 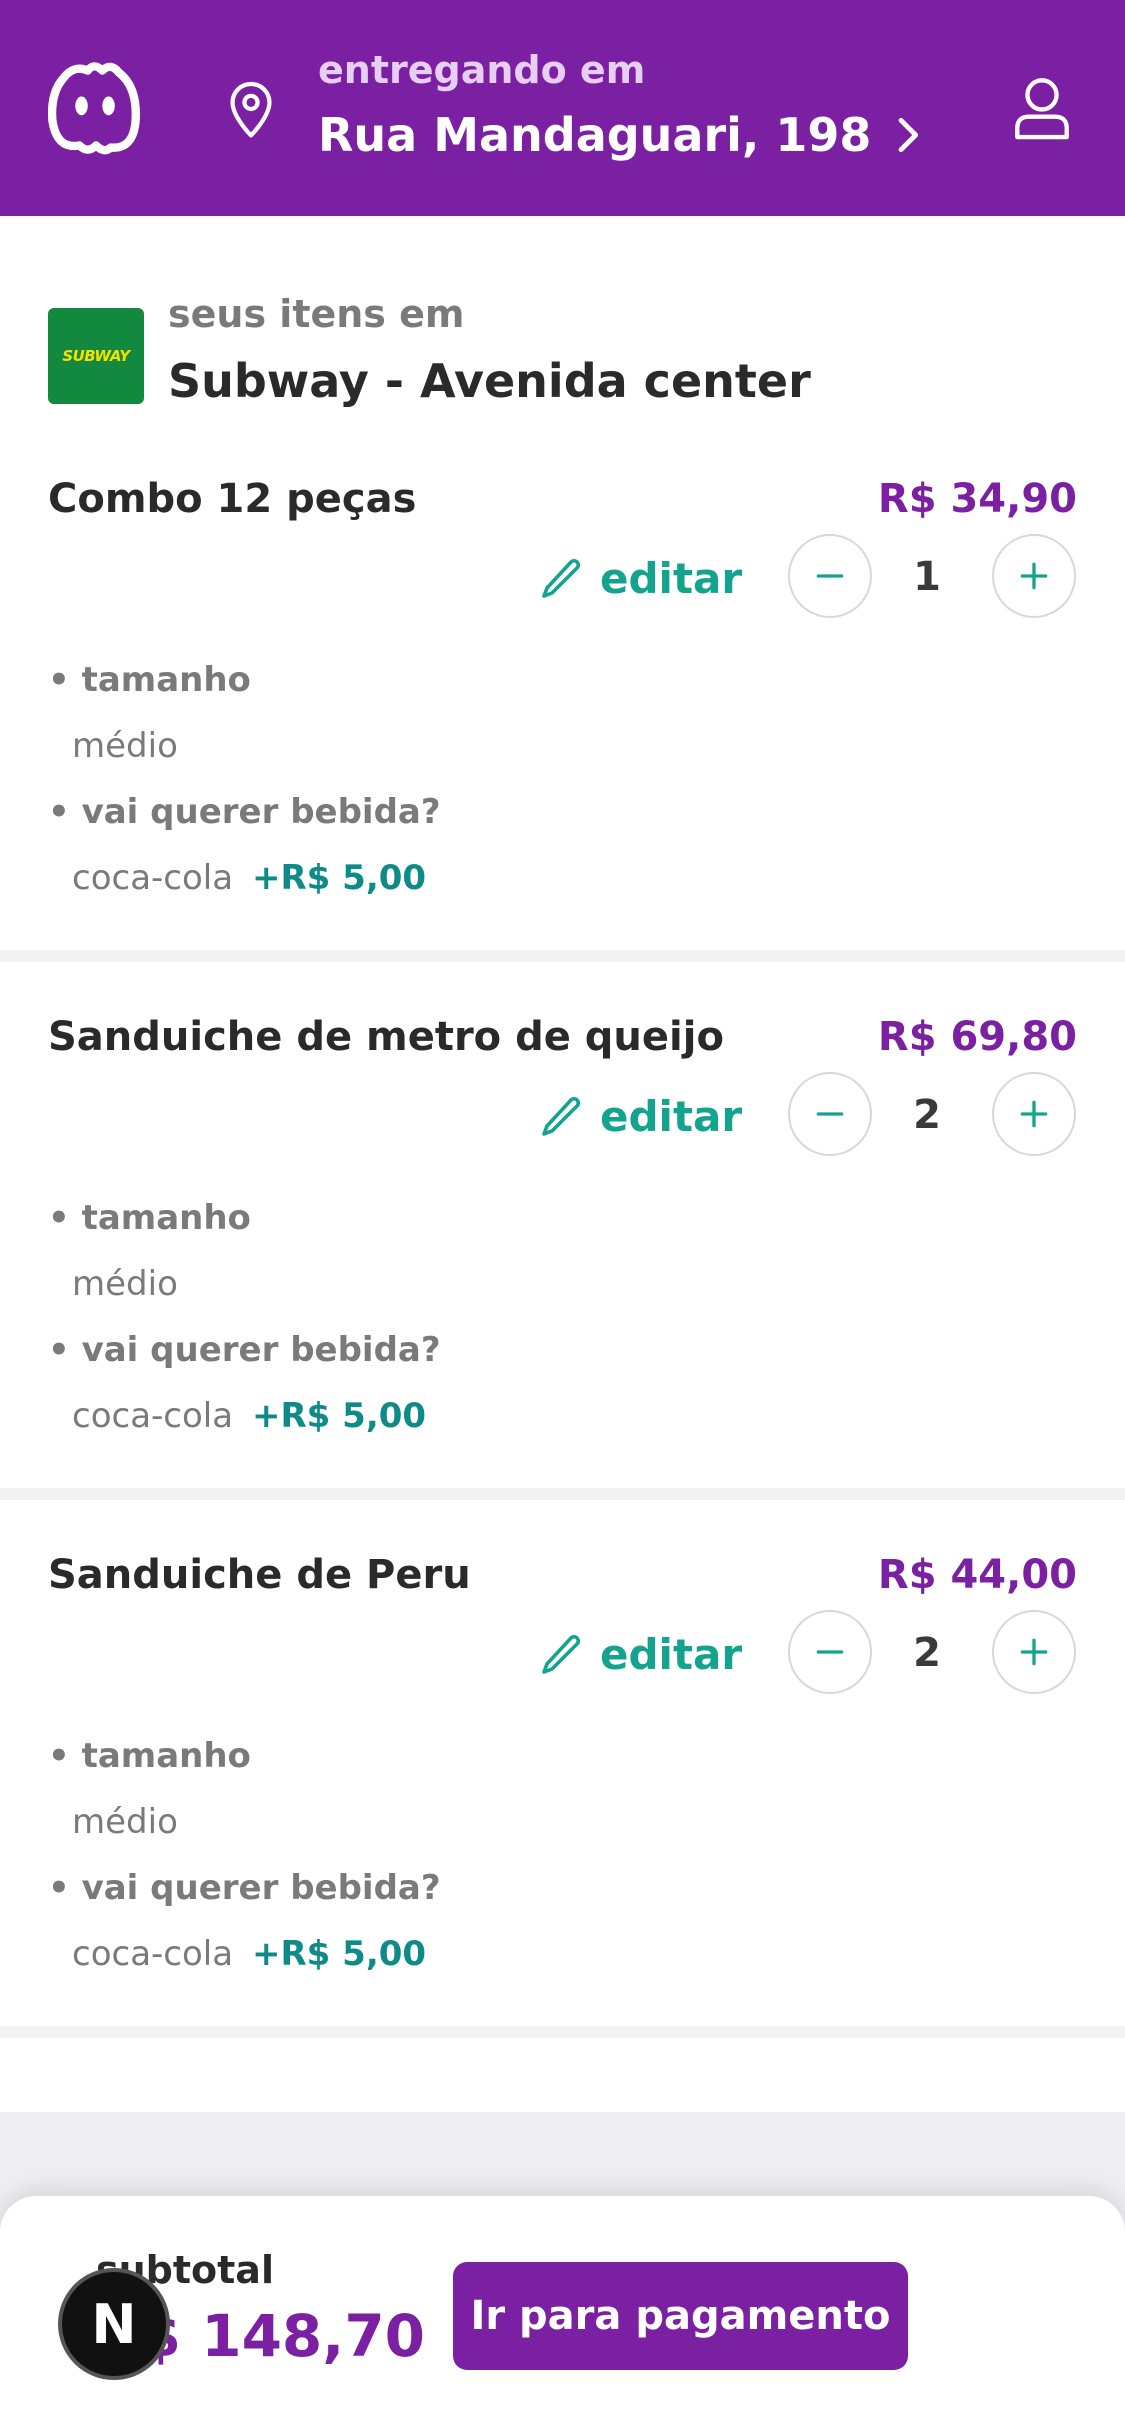 I want to click on checkout-bar: subtotal R$ 148,70 N Ir para pagamento, so click(x=562, y=2316).